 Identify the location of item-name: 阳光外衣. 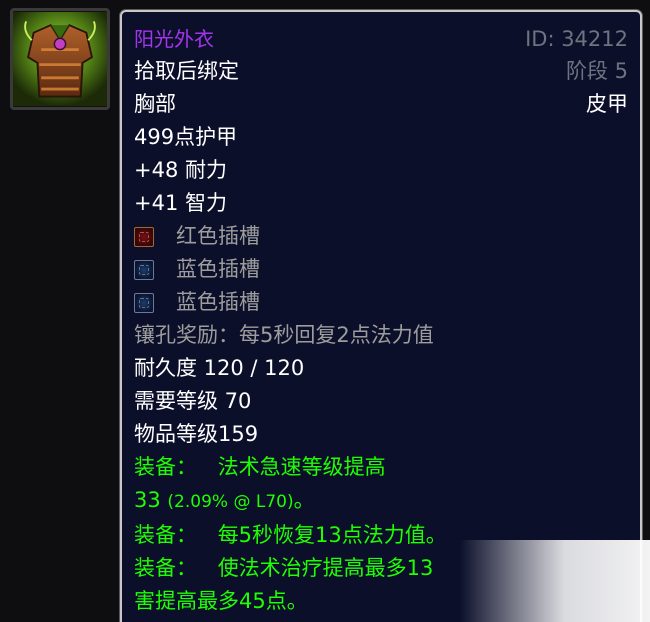
(174, 39).